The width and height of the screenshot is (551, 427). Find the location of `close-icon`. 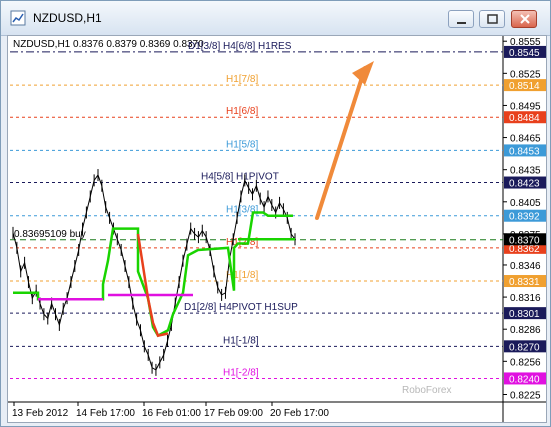

close-icon is located at coordinates (525, 19).